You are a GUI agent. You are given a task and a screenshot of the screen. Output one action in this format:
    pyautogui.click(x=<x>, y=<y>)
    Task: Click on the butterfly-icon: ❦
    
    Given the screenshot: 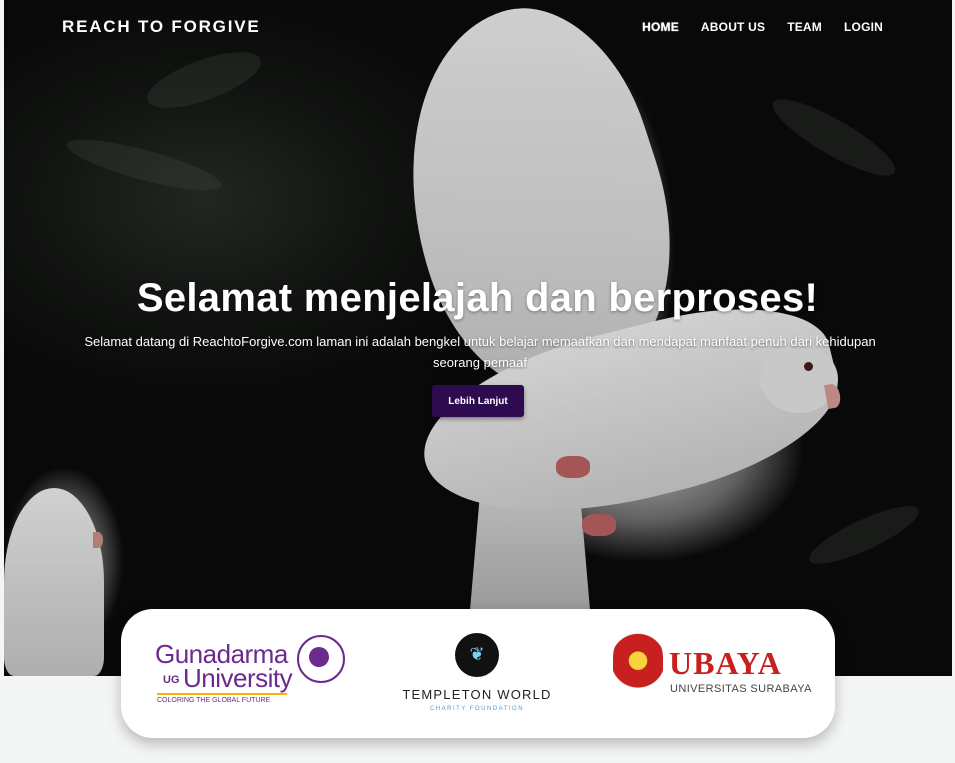 What is the action you would take?
    pyautogui.click(x=477, y=655)
    